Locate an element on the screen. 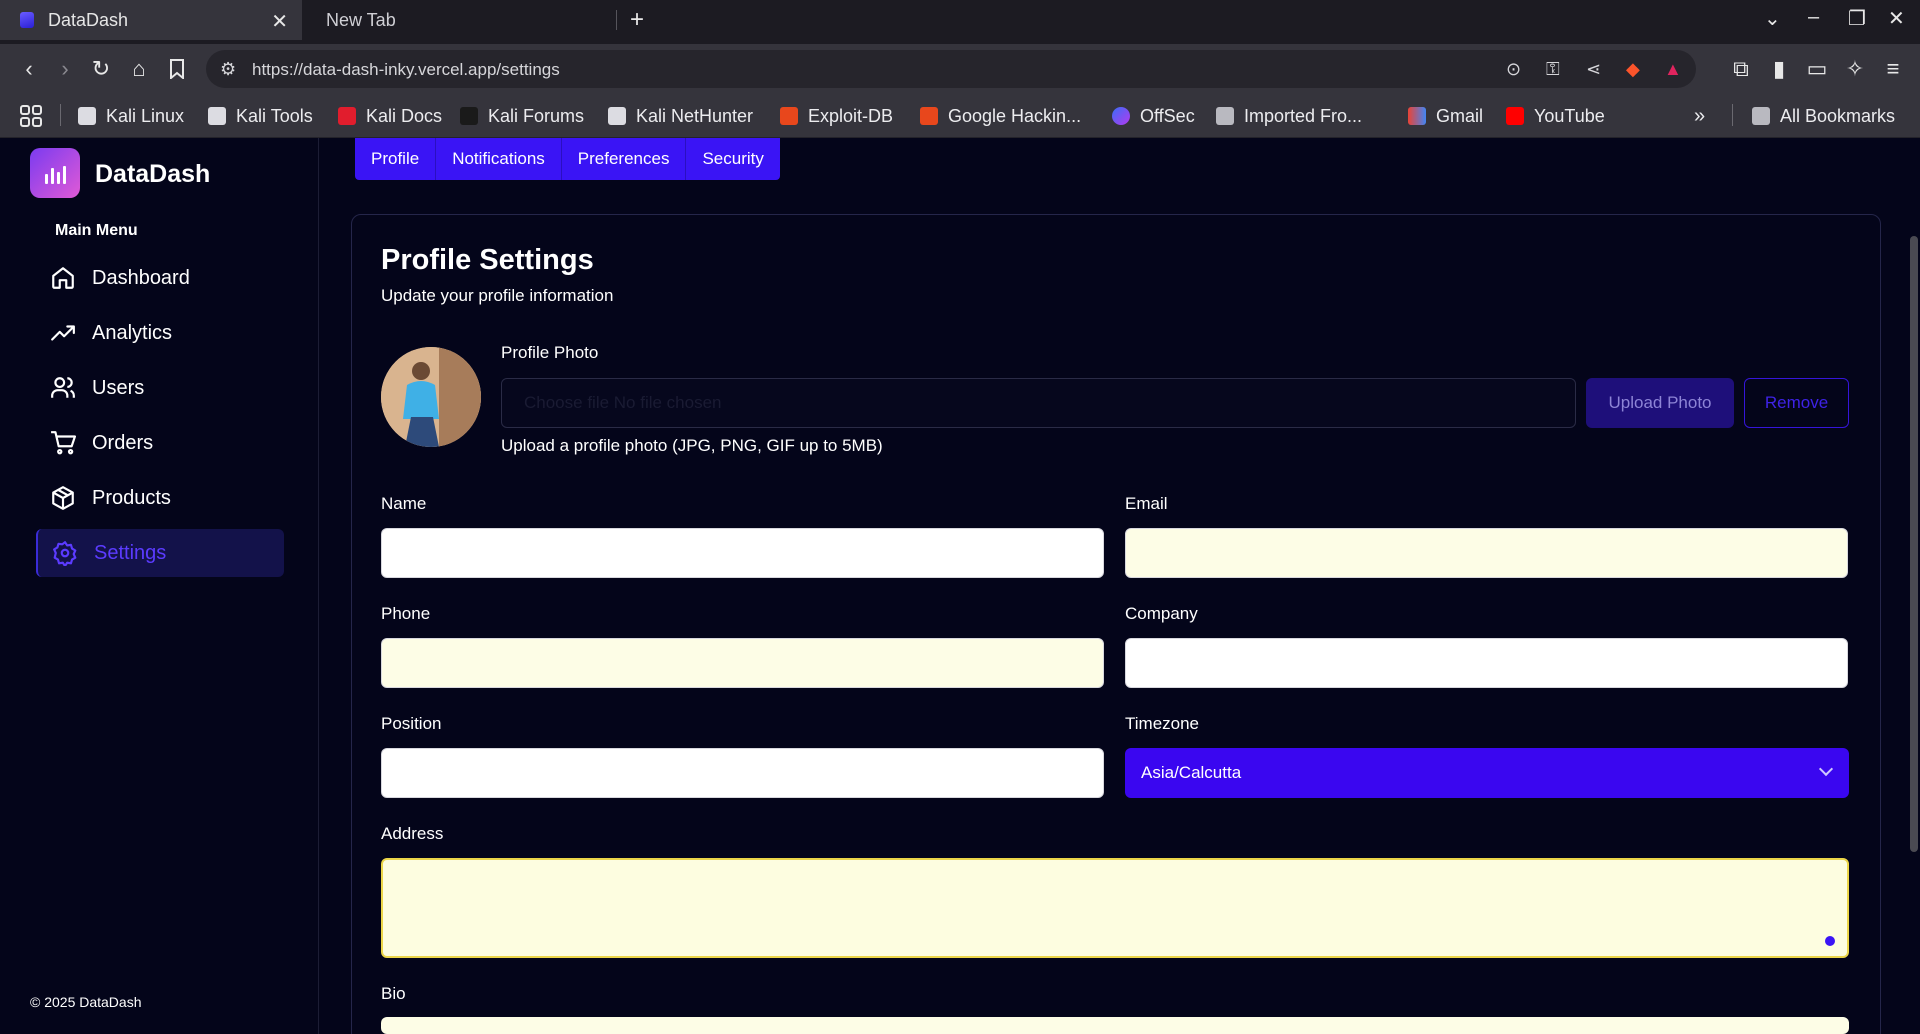 This screenshot has width=1920, height=1034. upload-photo-button: Upload Photo is located at coordinates (1660, 403).